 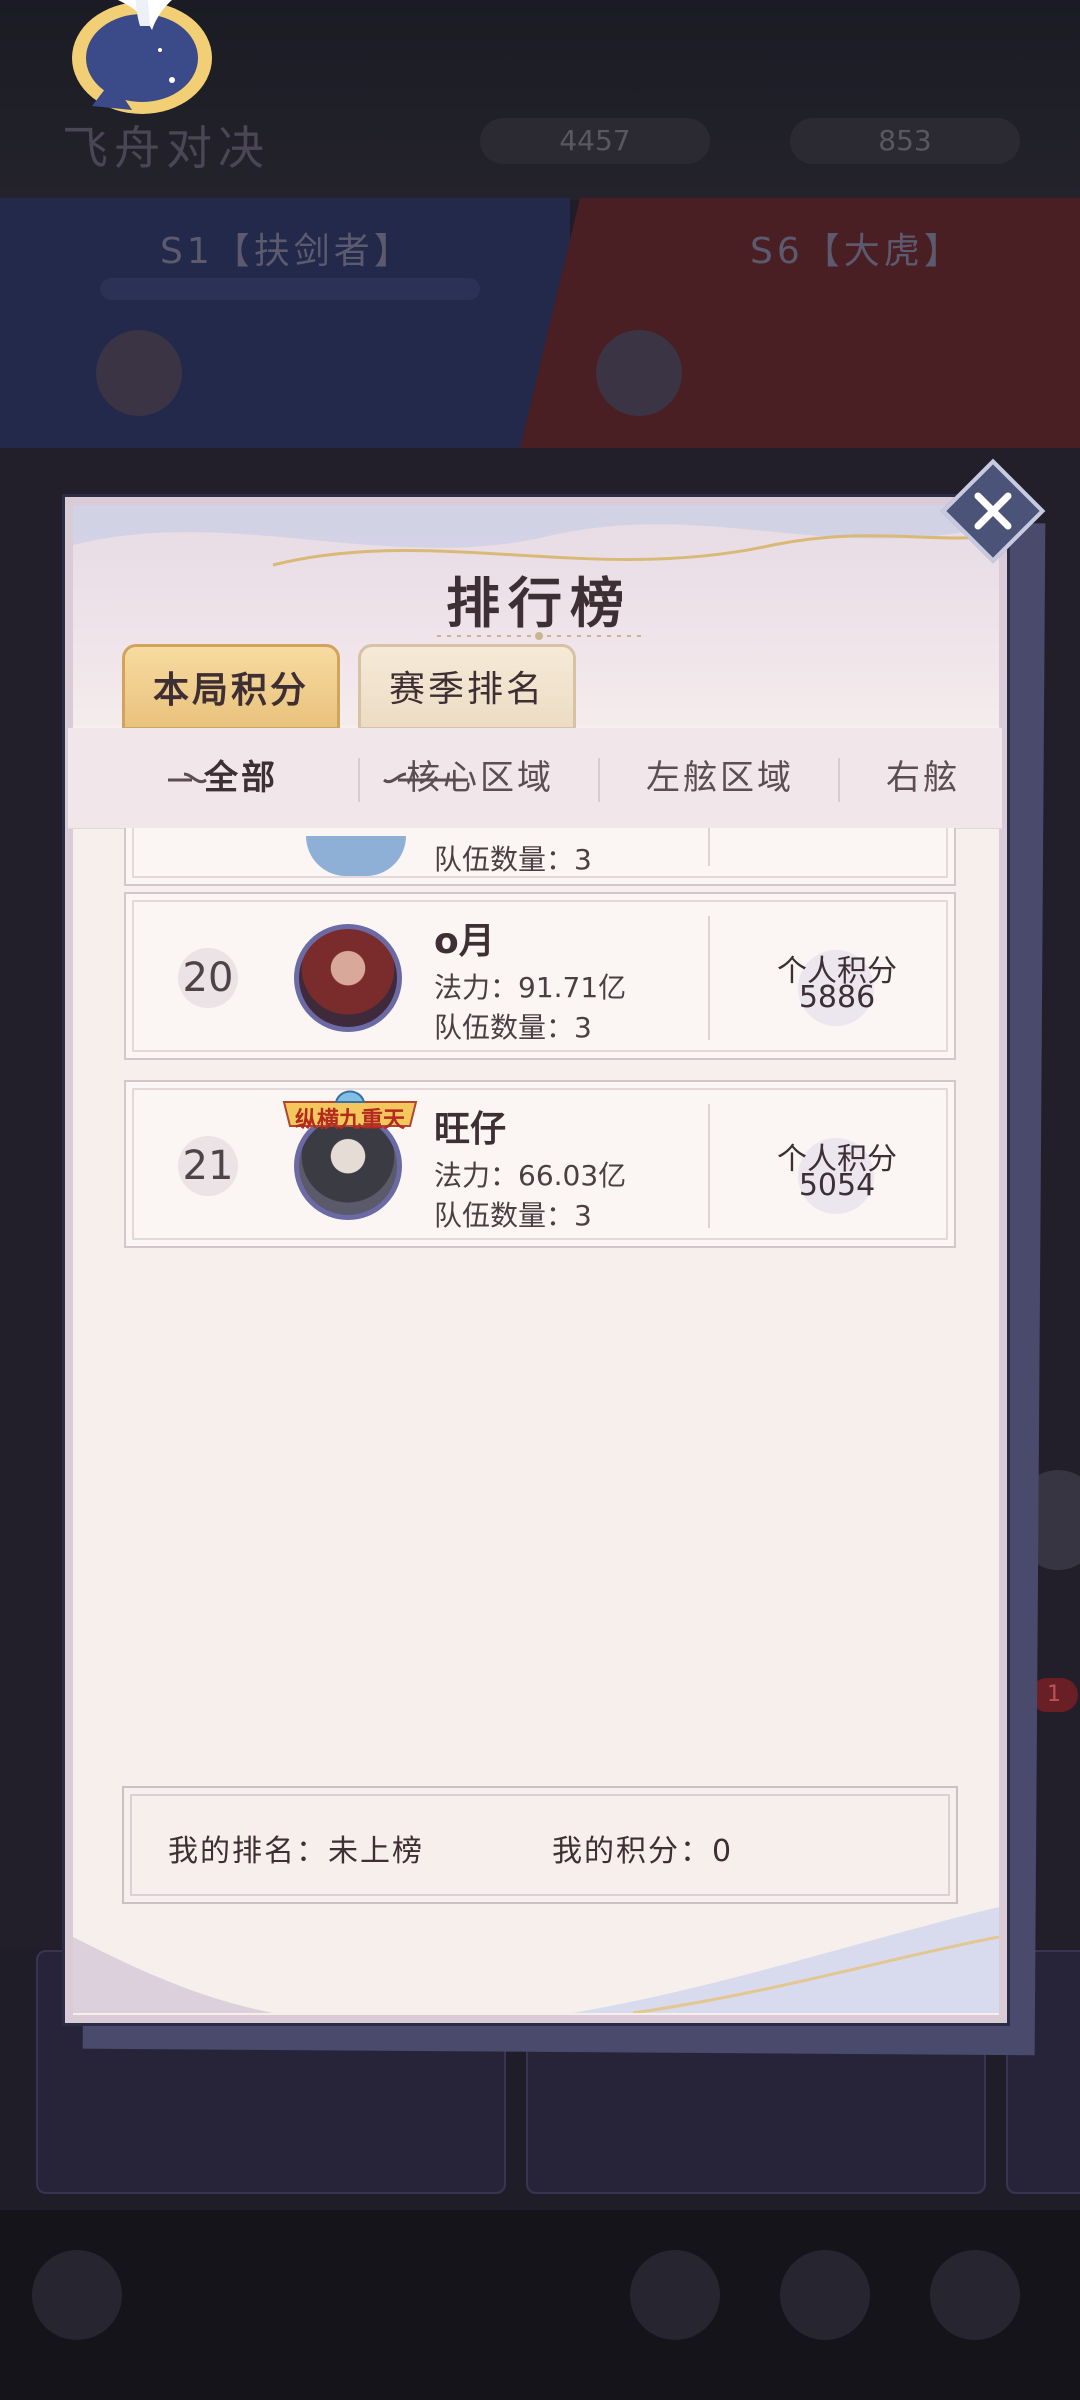 What do you see at coordinates (208, 978) in the screenshot?
I see `rank-number: 20` at bounding box center [208, 978].